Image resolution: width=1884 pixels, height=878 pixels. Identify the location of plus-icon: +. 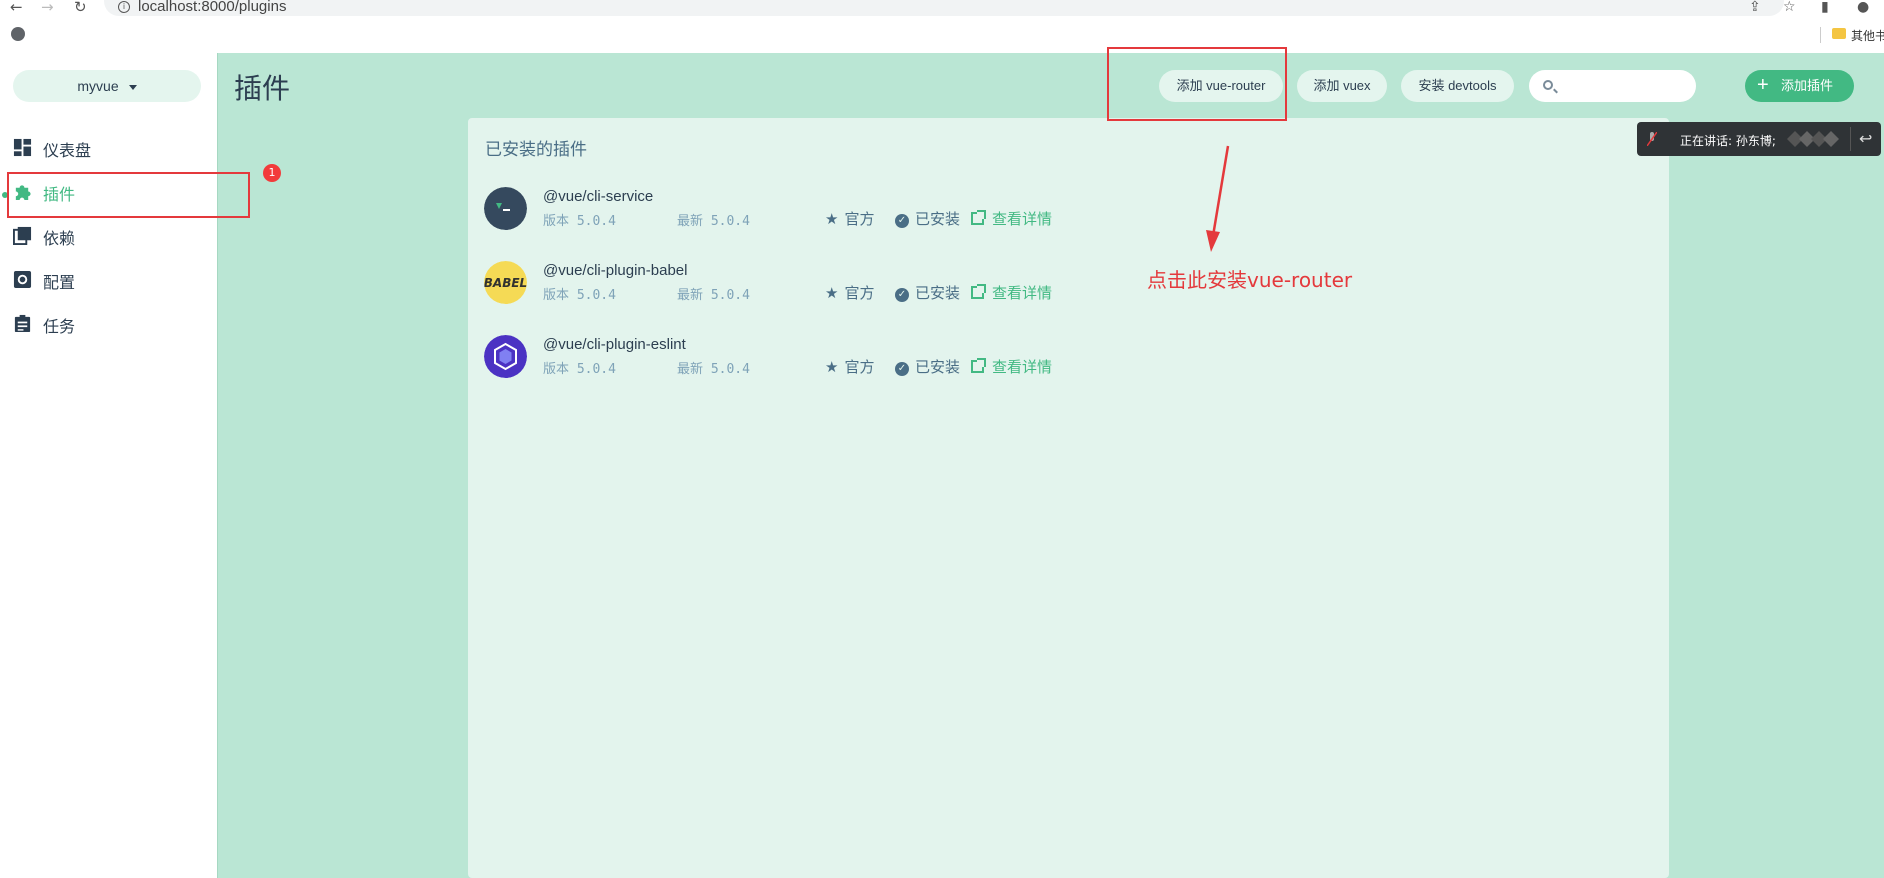
(1763, 85).